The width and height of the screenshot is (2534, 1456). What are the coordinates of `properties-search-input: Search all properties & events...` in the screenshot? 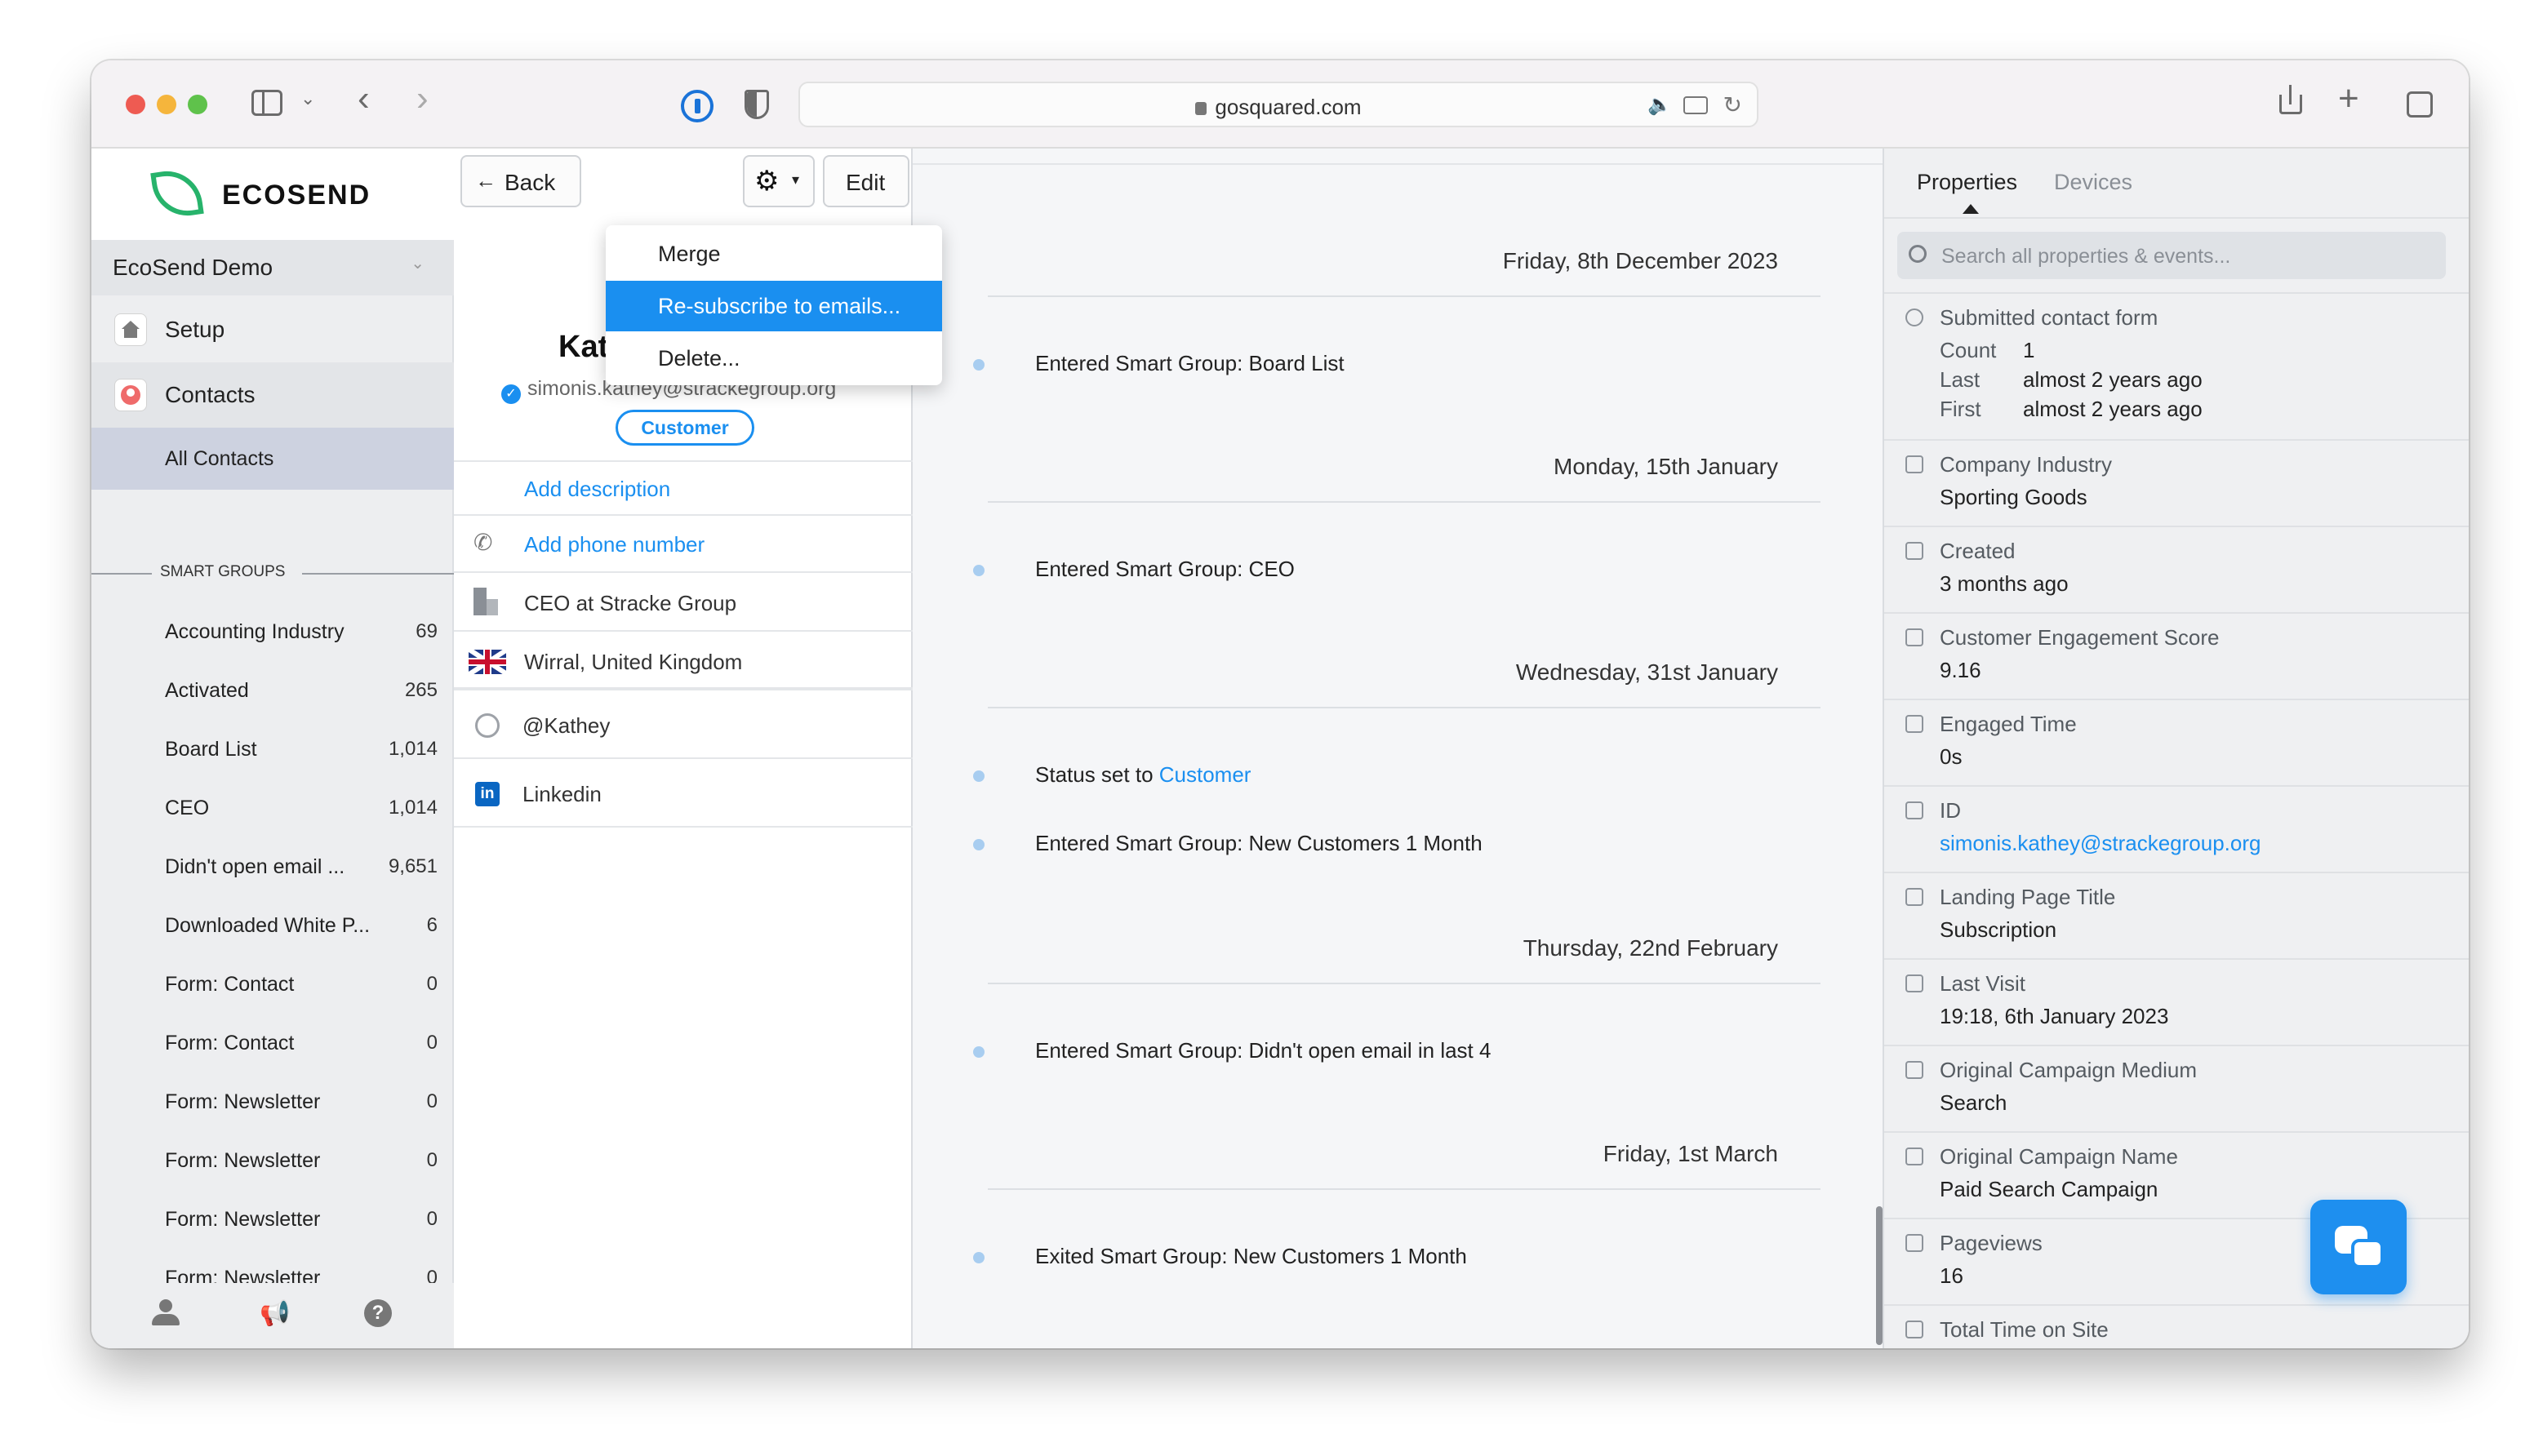 It's located at (2171, 256).